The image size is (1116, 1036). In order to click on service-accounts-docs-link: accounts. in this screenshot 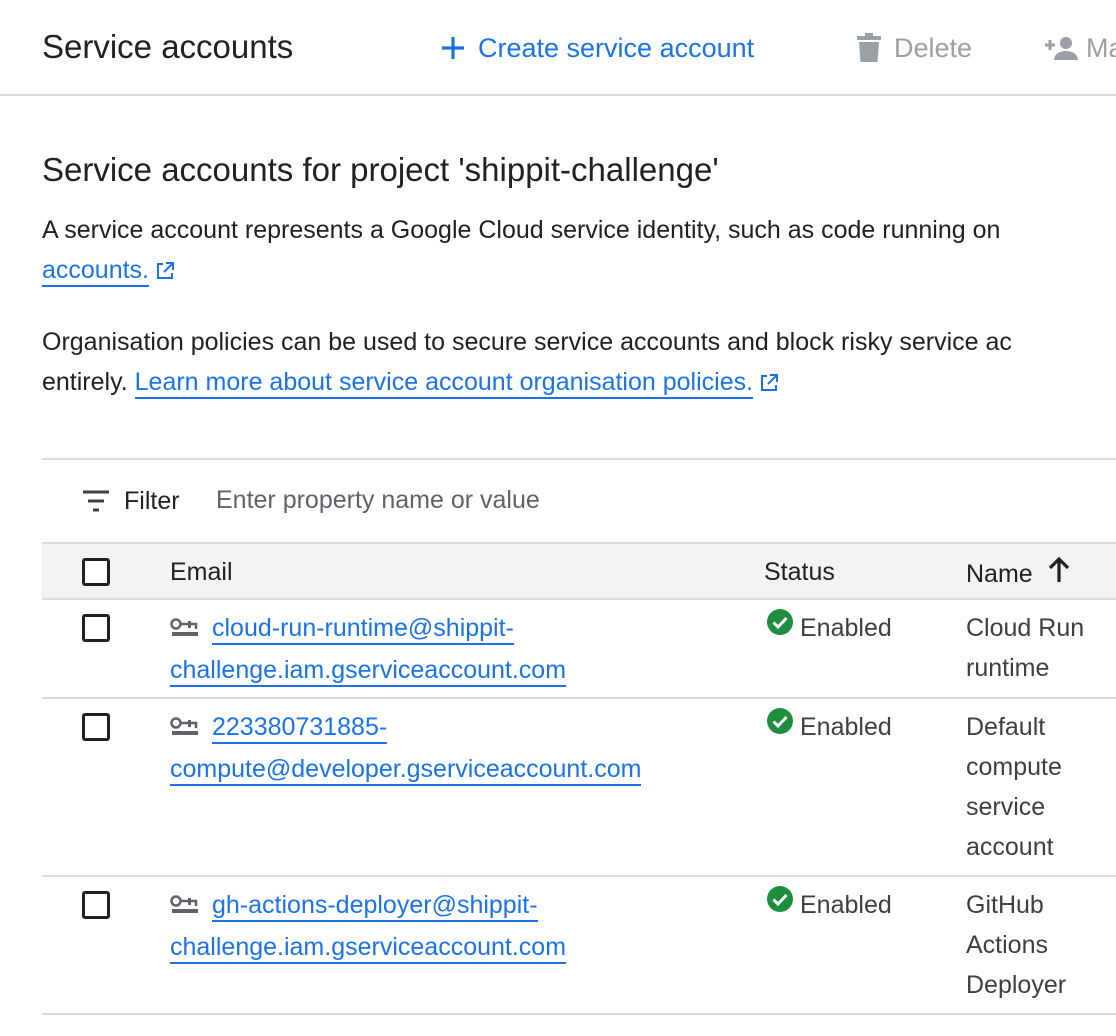, I will do `click(96, 271)`.